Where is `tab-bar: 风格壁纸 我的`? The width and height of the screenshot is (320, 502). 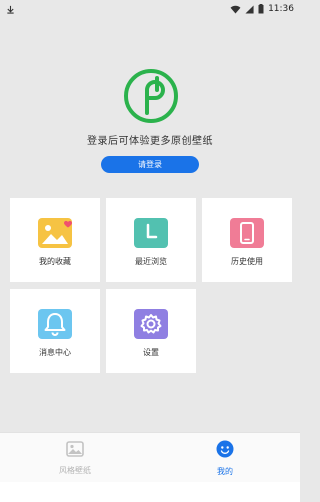 tab-bar: 风格壁纸 我的 is located at coordinates (150, 457).